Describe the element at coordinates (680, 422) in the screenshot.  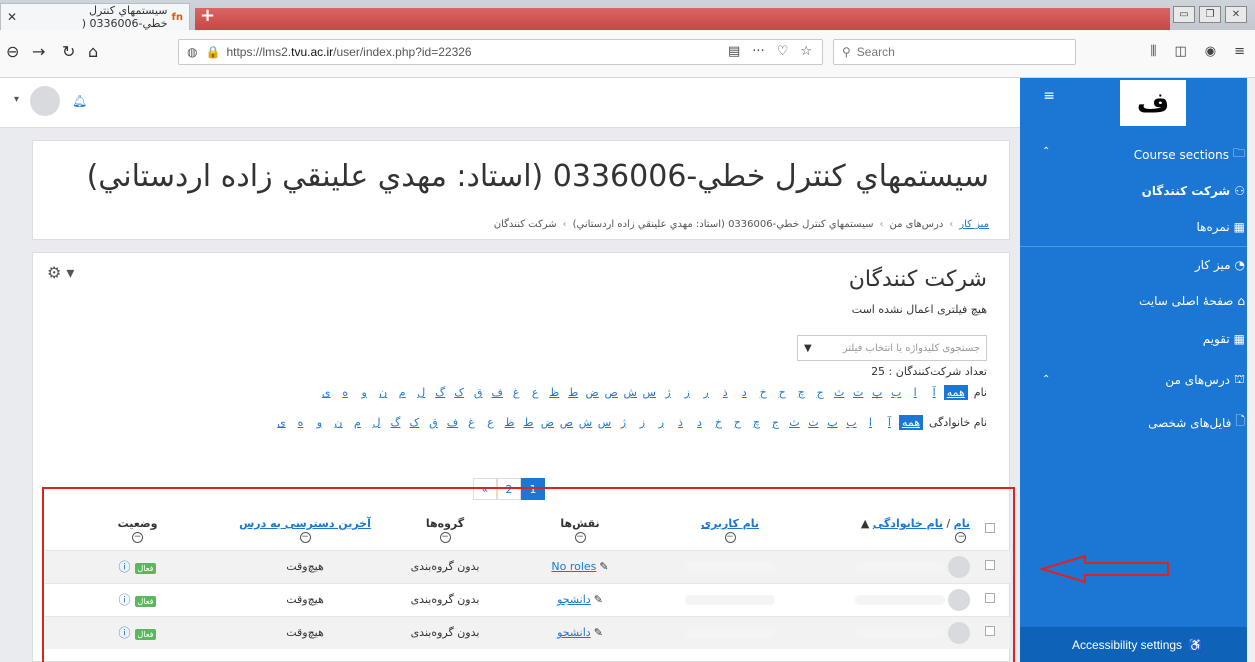
I see `initial-letter-link: ذ` at that location.